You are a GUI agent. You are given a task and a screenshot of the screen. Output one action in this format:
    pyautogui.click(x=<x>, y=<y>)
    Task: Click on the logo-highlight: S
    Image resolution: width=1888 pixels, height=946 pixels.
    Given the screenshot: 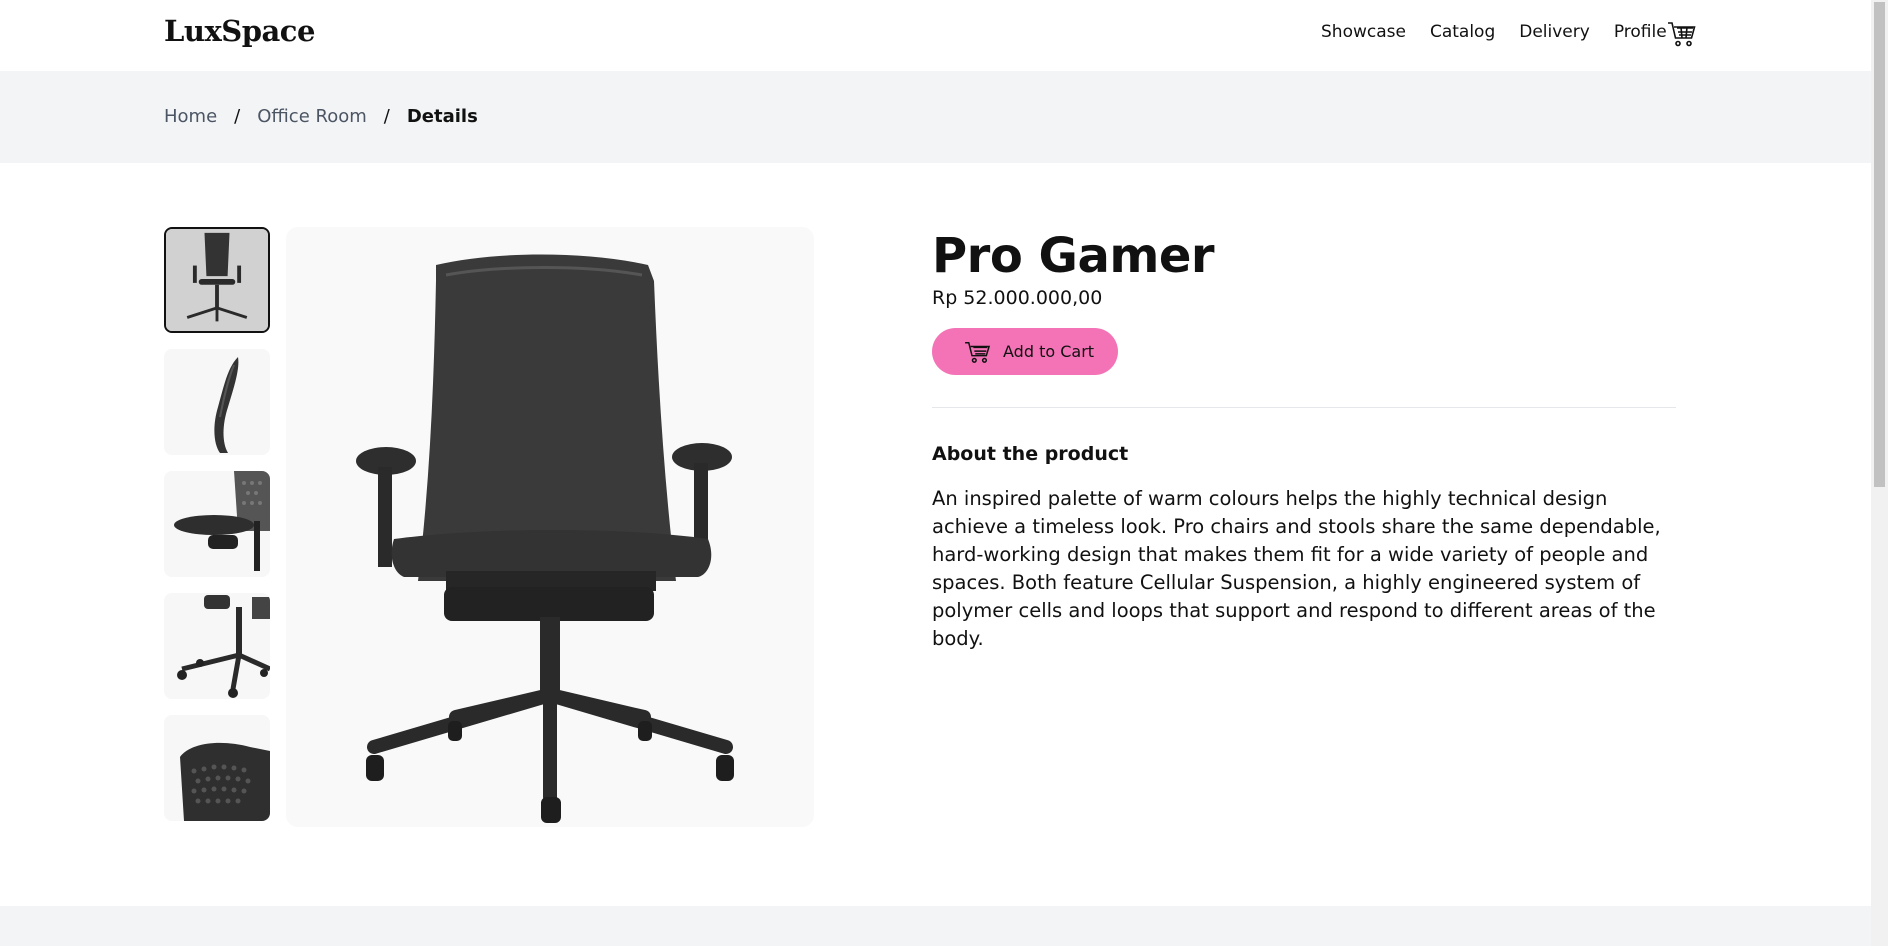 What is the action you would take?
    pyautogui.click(x=231, y=31)
    